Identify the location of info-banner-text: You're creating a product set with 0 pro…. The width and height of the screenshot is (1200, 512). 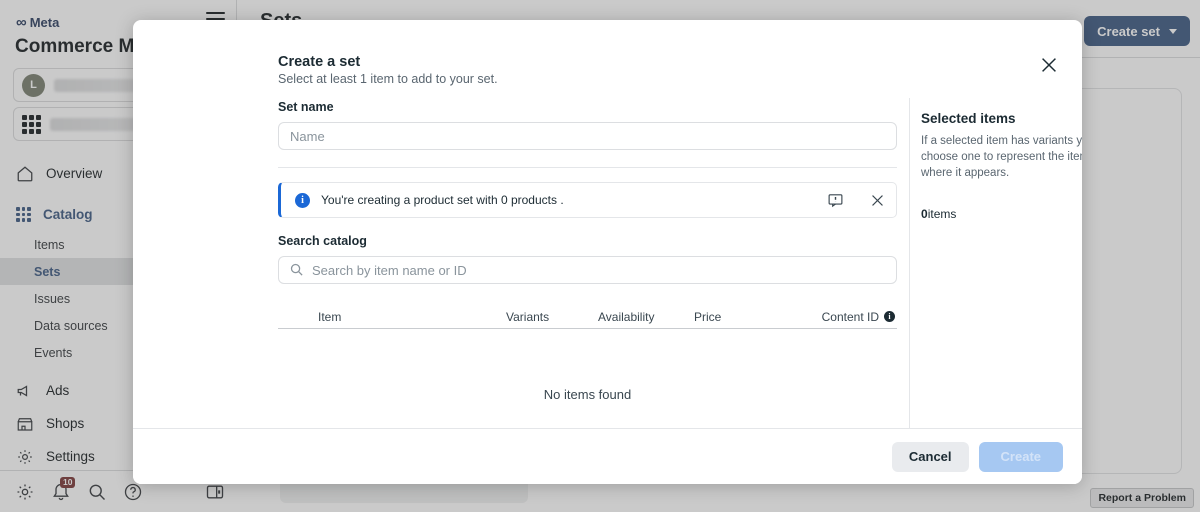
(442, 200).